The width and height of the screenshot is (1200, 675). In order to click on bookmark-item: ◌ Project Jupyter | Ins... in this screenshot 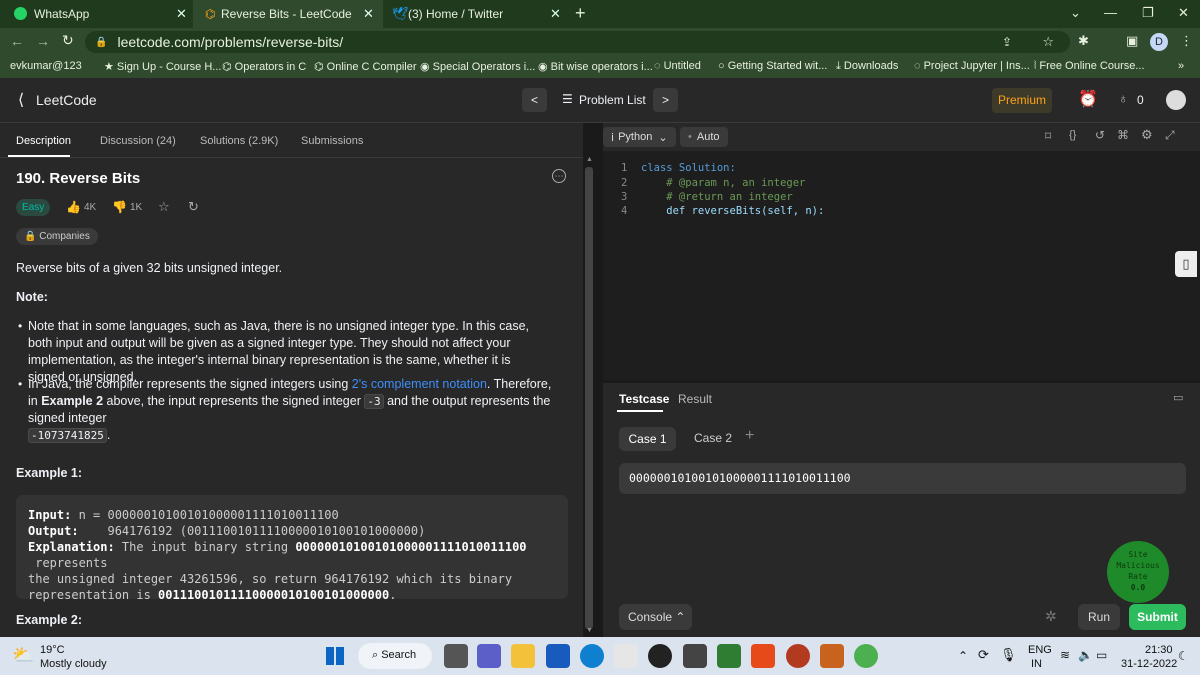, I will do `click(972, 66)`.